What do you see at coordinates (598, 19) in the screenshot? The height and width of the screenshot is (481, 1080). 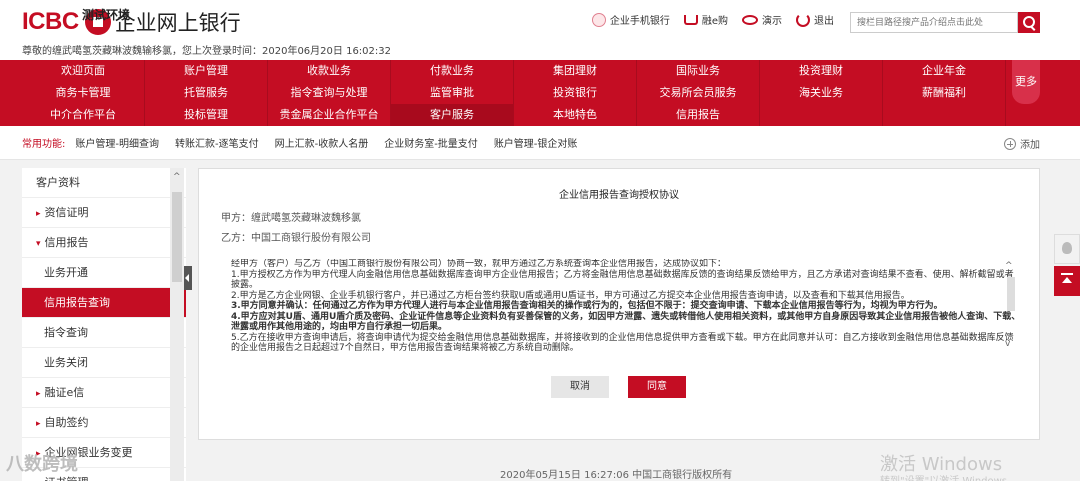 I see `mobile-icon` at bounding box center [598, 19].